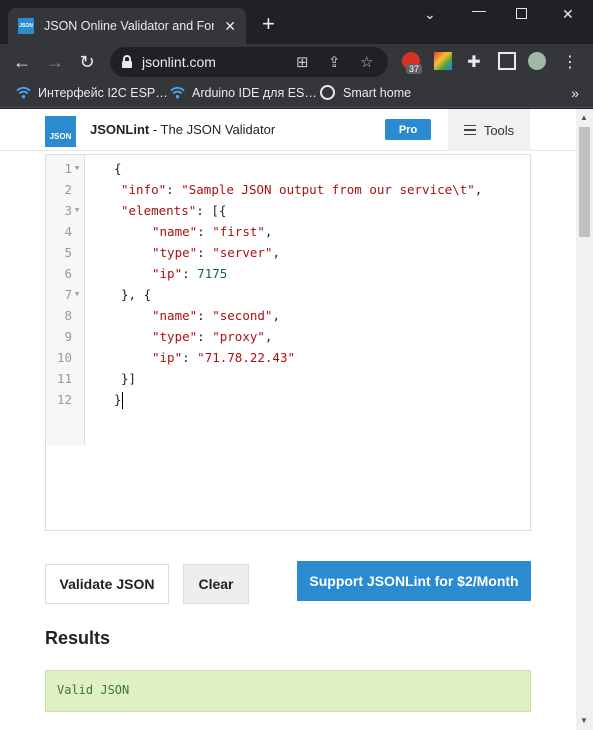 The image size is (593, 730). I want to click on code-line: "type": "server",, so click(286, 252).